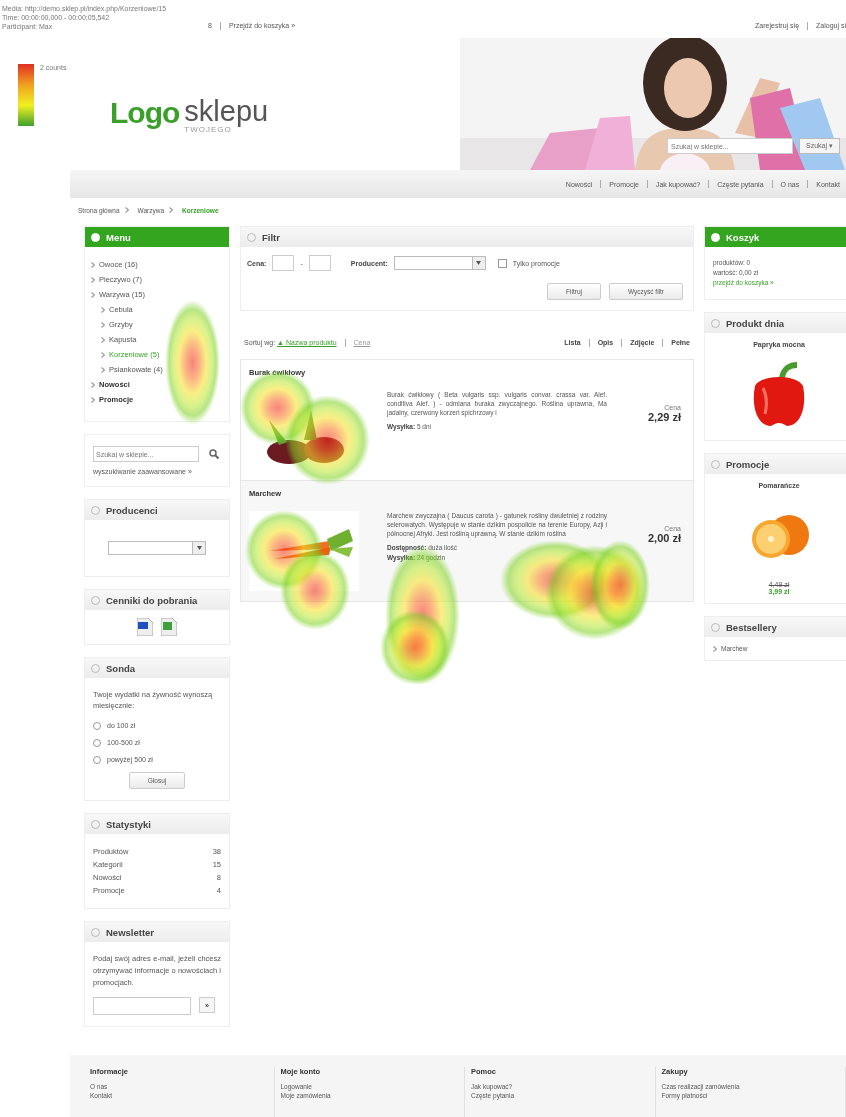 The width and height of the screenshot is (846, 1117). I want to click on price-to-field, so click(319, 263).